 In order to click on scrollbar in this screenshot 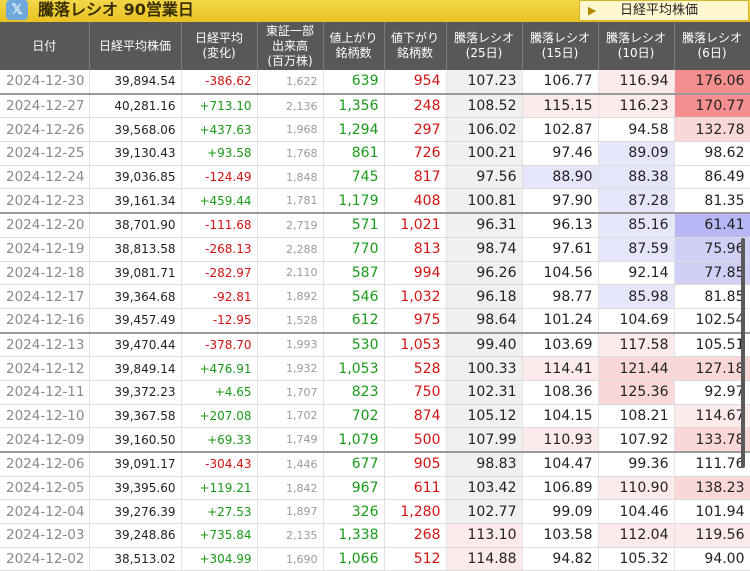, I will do `click(743, 353)`.